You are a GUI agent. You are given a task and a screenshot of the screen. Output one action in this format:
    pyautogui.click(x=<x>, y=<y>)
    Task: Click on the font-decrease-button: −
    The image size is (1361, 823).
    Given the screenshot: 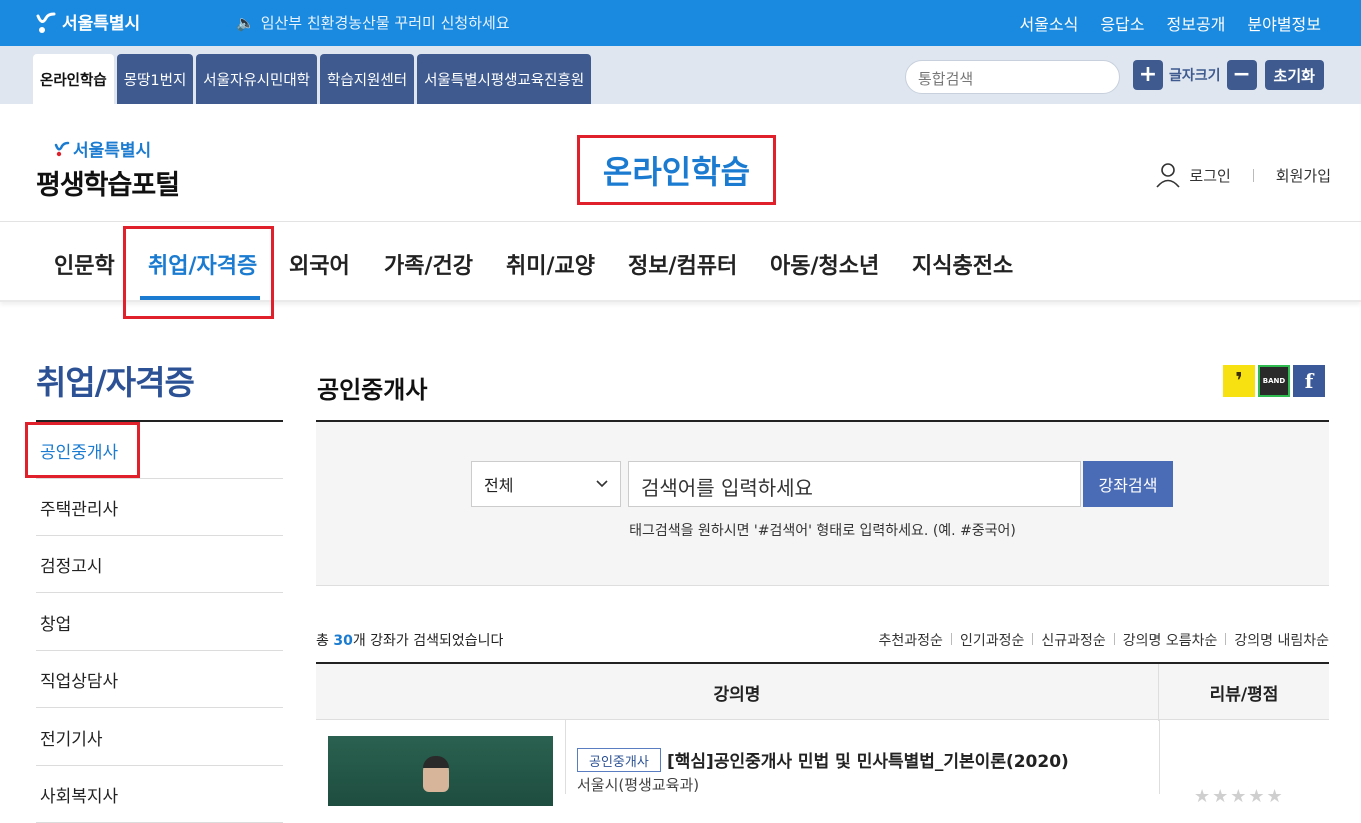 What is the action you would take?
    pyautogui.click(x=1241, y=75)
    